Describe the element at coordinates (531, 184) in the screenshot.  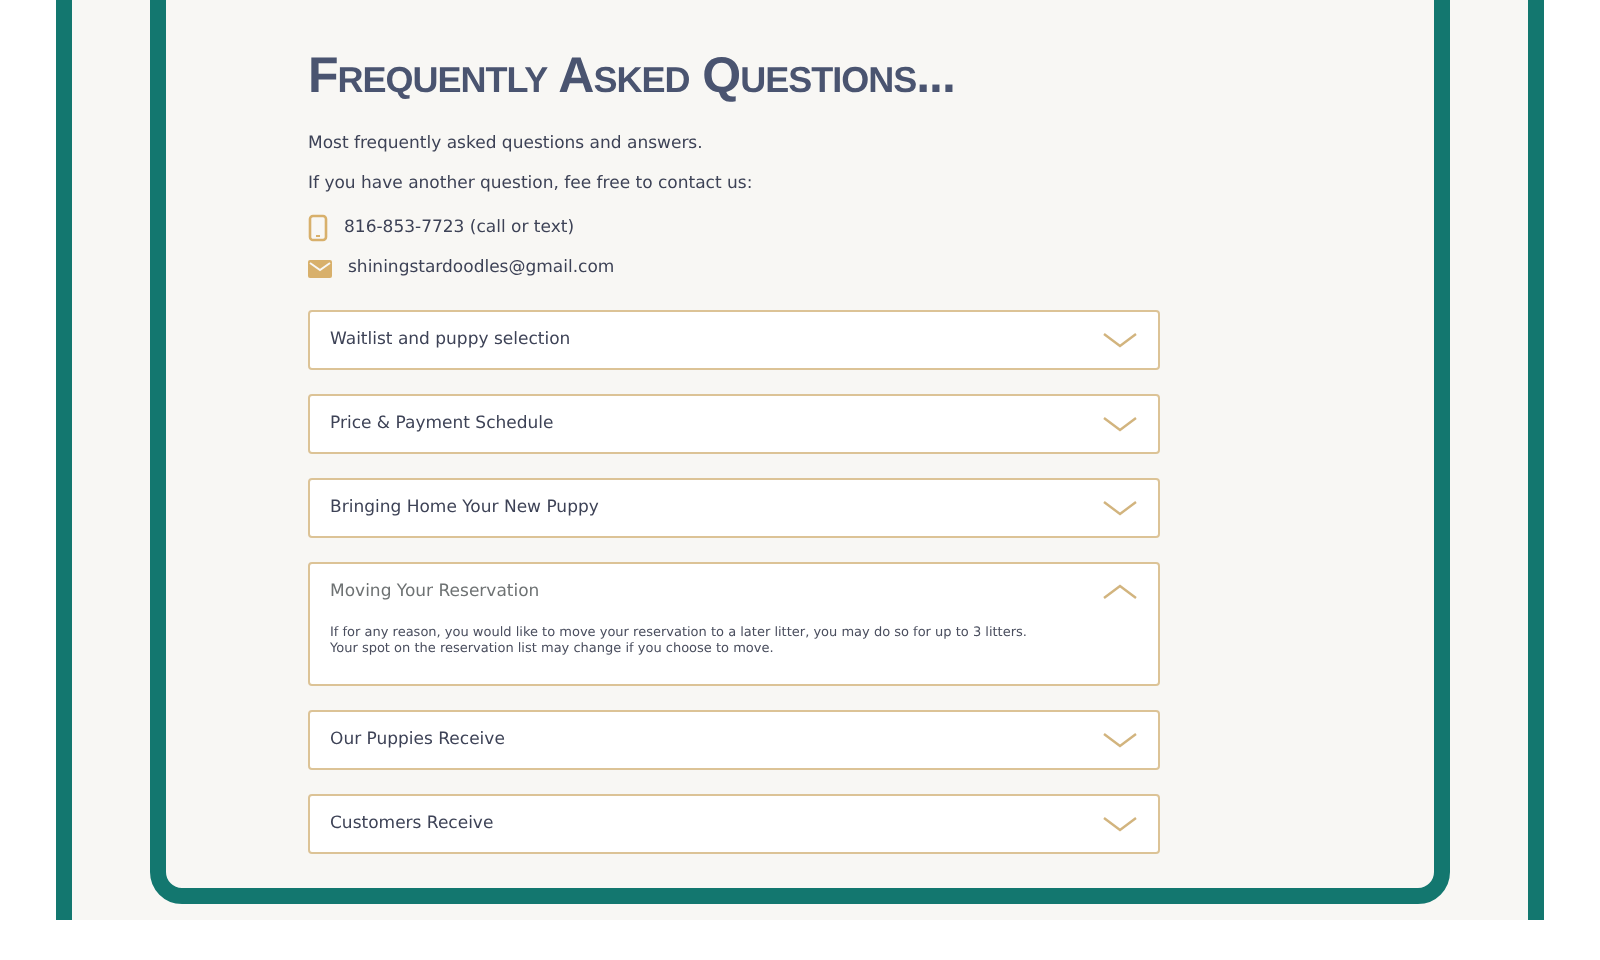
I see `intro-text: If you have another question, fee free to contact us:` at that location.